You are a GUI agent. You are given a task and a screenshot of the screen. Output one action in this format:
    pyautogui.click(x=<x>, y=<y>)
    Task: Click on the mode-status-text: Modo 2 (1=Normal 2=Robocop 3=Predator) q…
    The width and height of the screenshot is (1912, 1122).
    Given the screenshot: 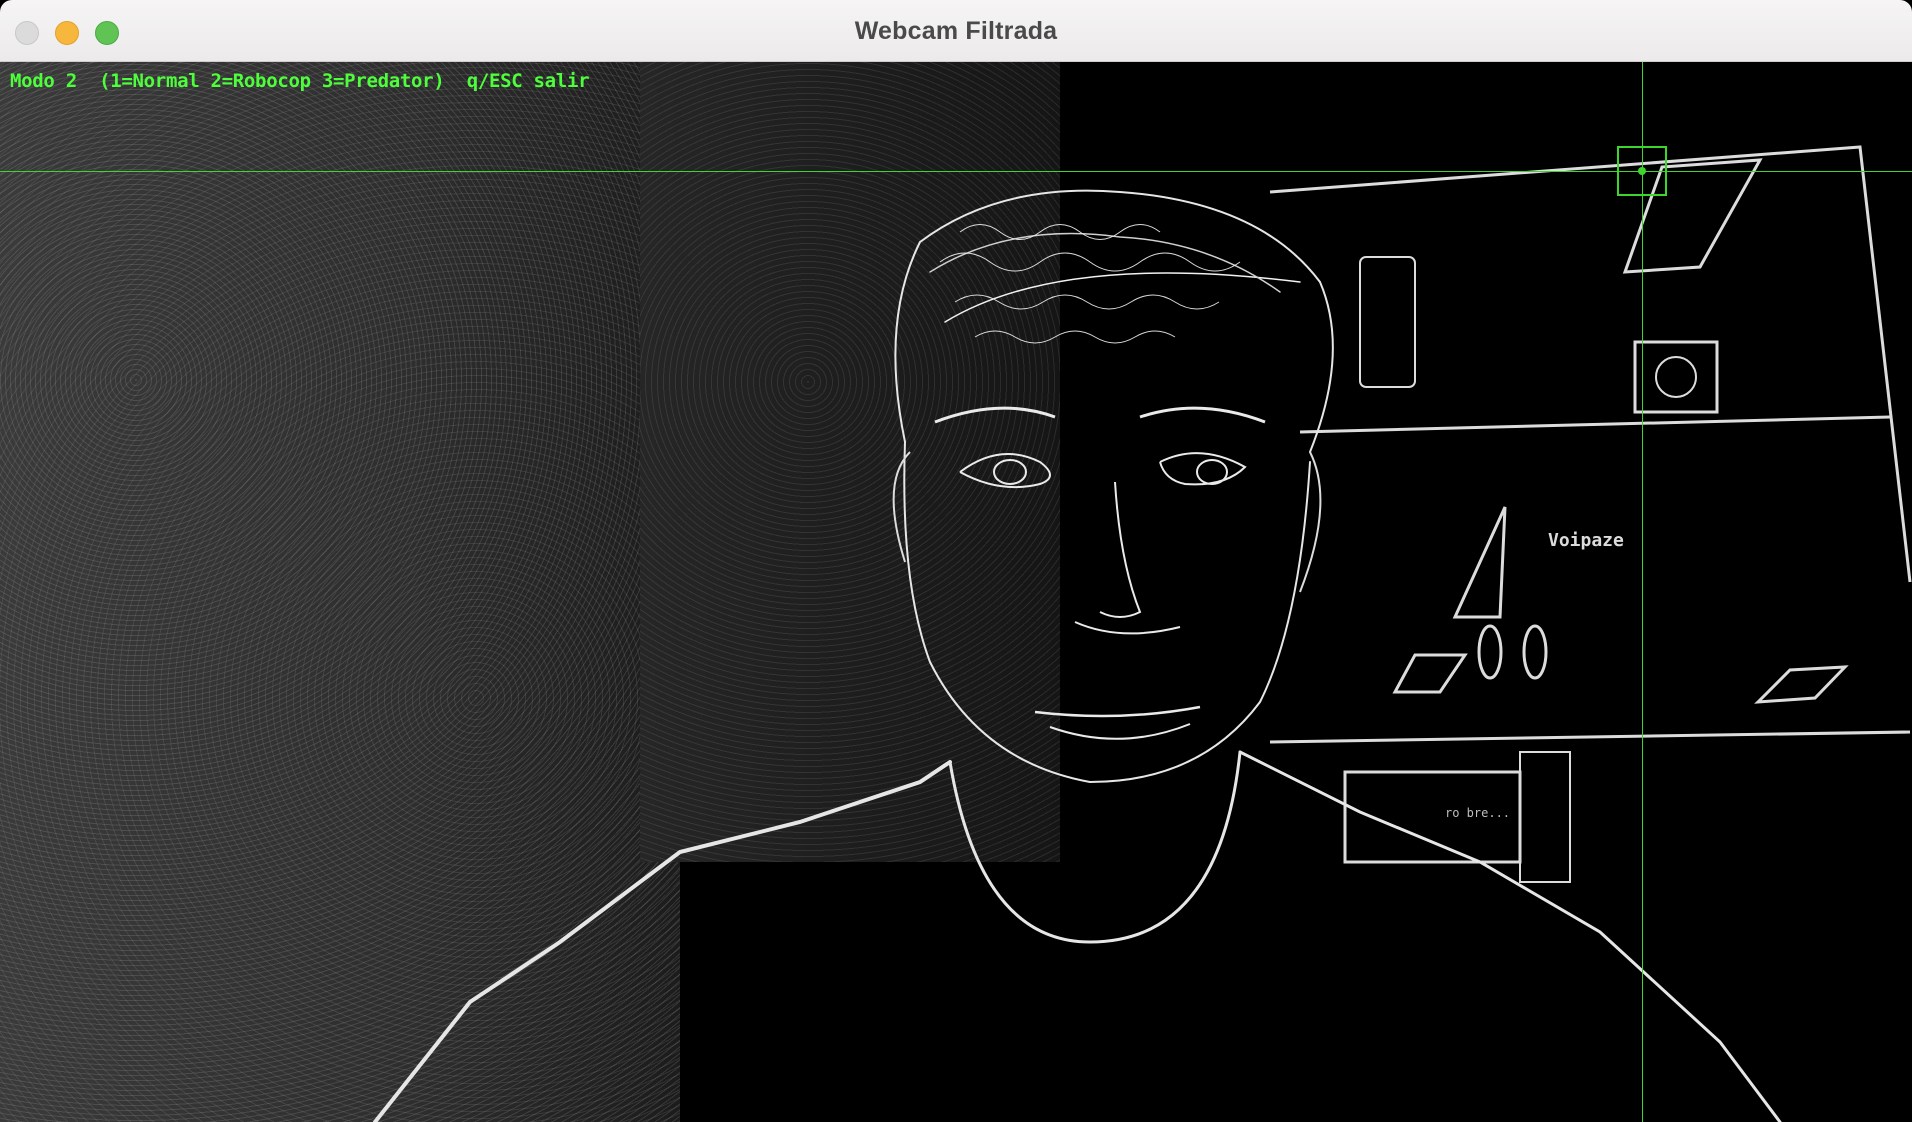 What is the action you would take?
    pyautogui.click(x=300, y=81)
    